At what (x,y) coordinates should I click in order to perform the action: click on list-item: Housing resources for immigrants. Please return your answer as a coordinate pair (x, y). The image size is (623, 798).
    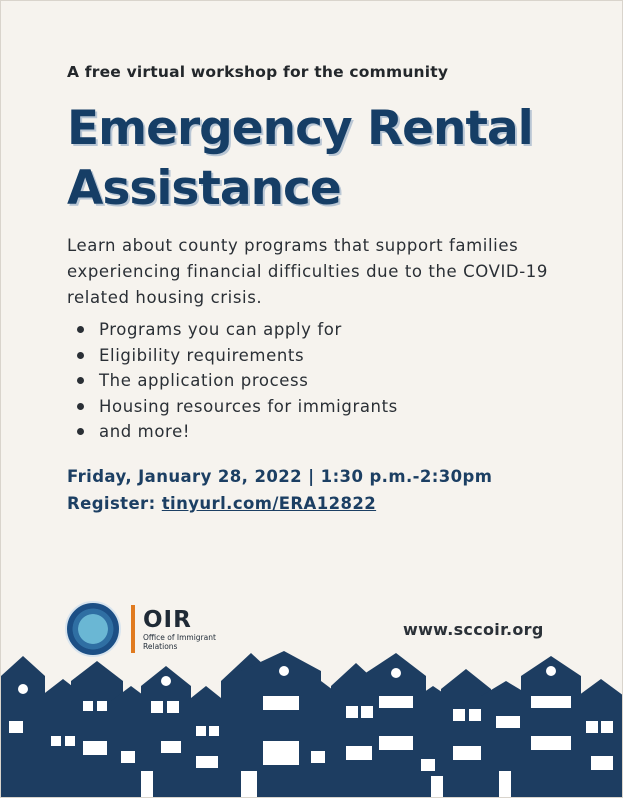
    Looking at the image, I should click on (237, 407).